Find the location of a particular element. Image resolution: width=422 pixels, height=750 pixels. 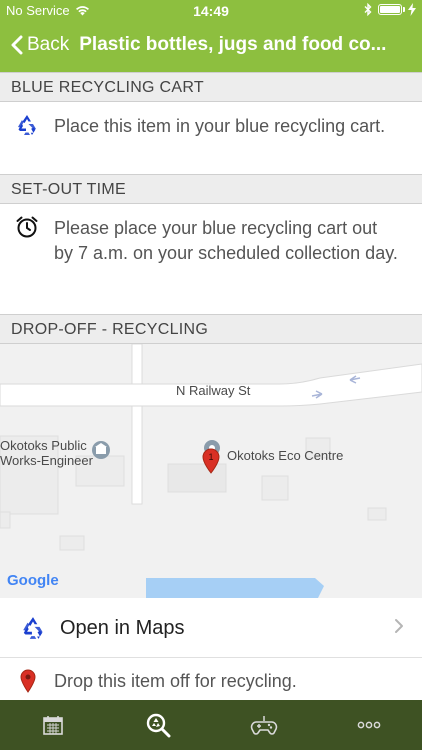

poi-eco-centre-label: Okotoks Eco Centre is located at coordinates (285, 455).